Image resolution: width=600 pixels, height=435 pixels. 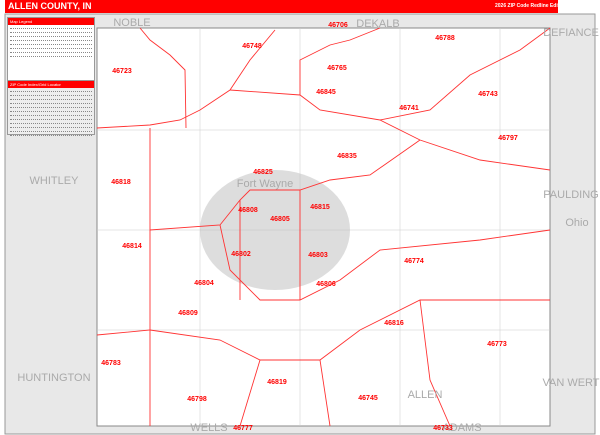 I want to click on zip-label: 46774, so click(x=414, y=261).